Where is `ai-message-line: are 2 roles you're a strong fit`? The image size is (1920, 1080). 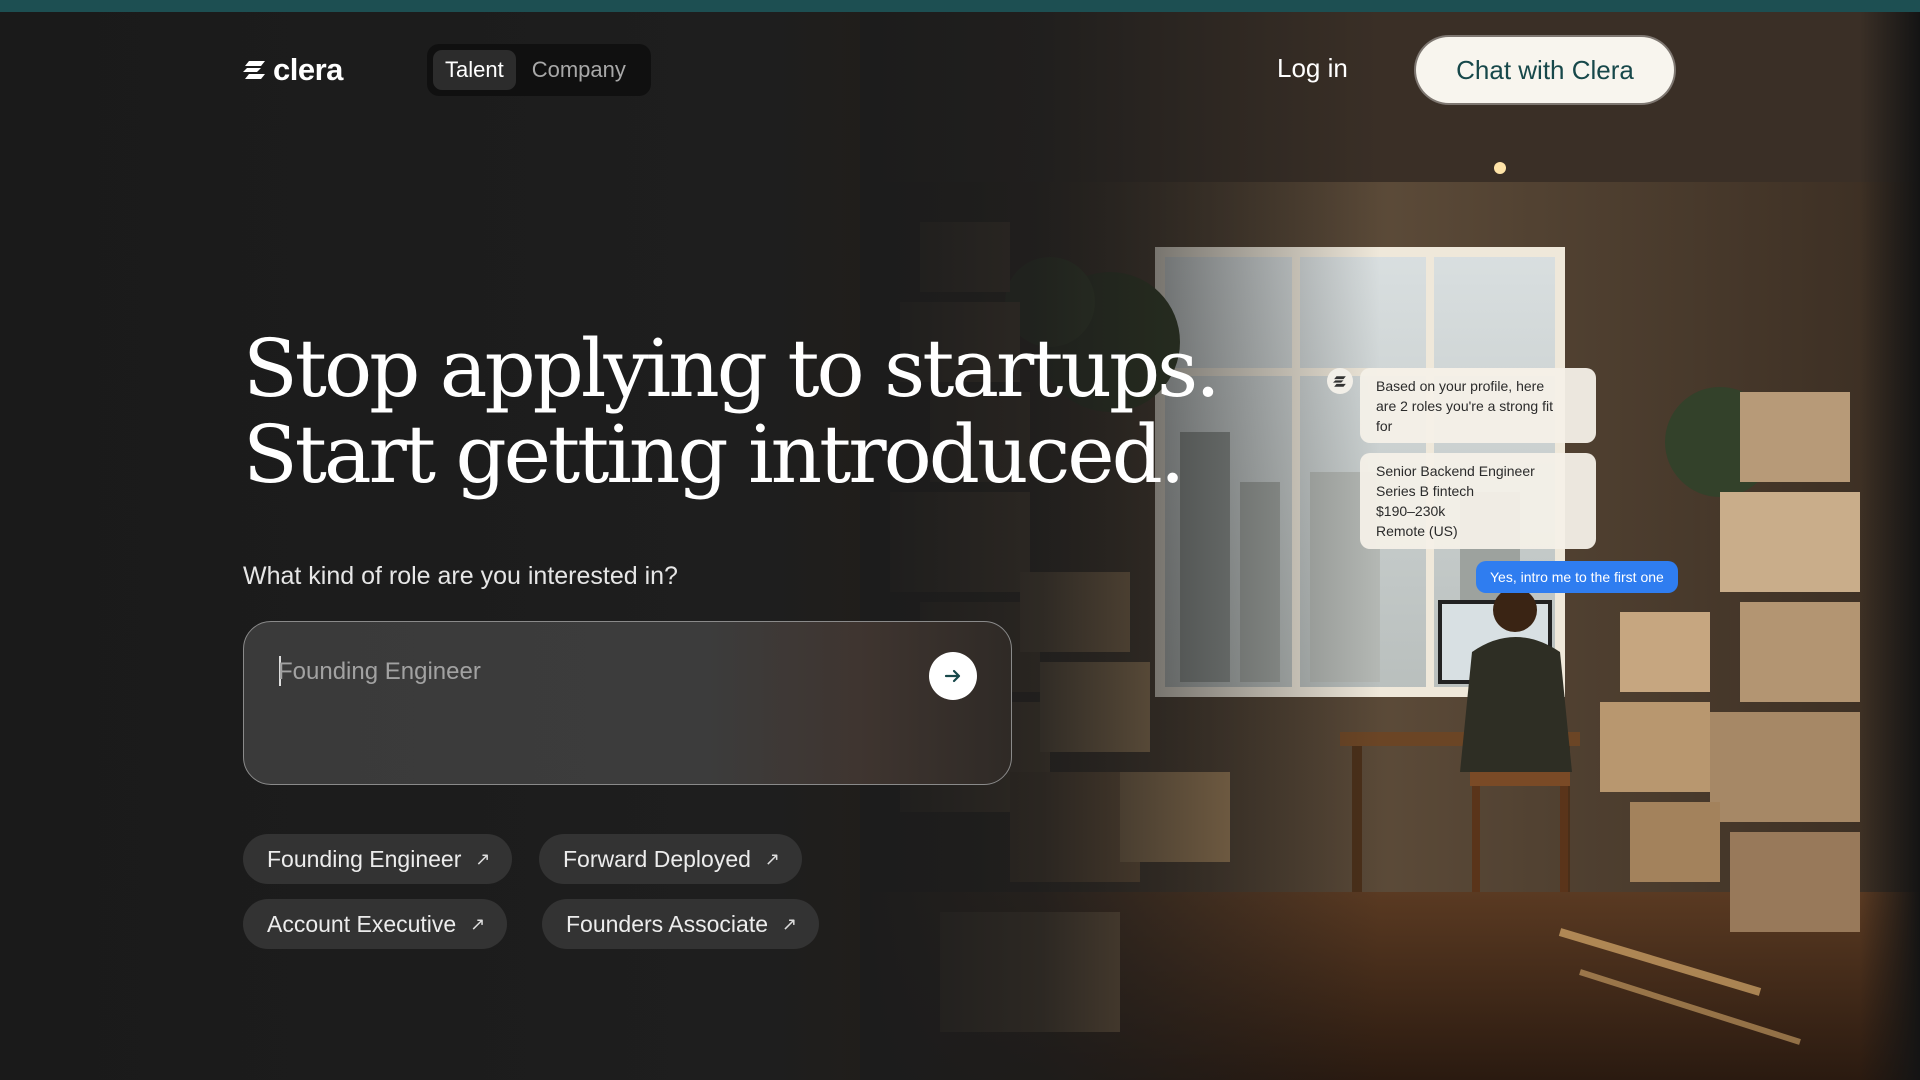 ai-message-line: are 2 roles you're a strong fit is located at coordinates (1464, 406).